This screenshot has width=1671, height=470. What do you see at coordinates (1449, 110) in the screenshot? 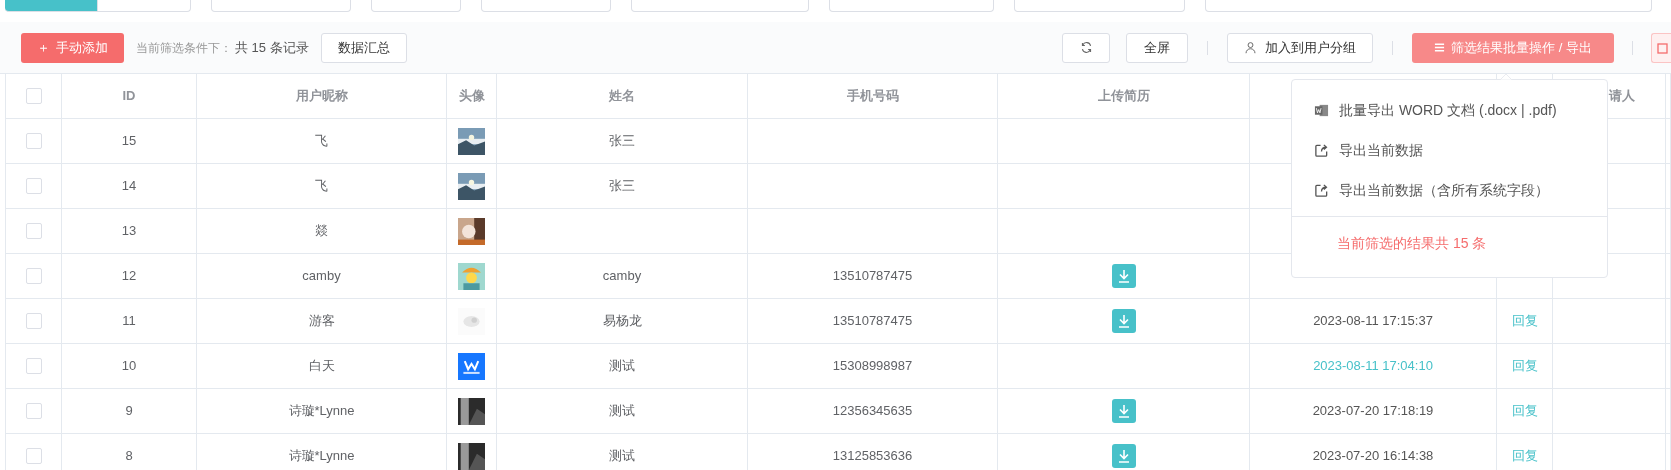
I see `menu-item: 批量导出 WORD 文档 (.docx | .pdf)` at bounding box center [1449, 110].